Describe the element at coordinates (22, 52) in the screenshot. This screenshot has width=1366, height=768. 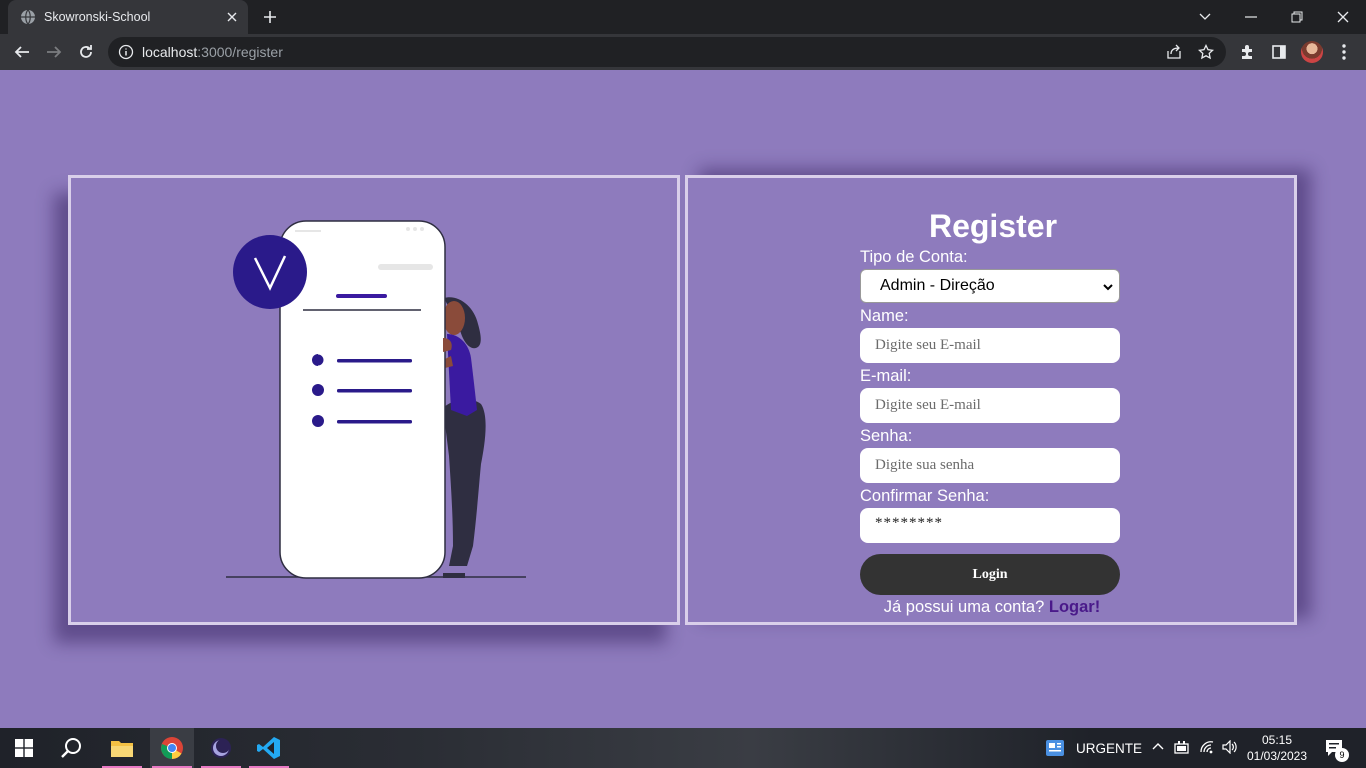
I see `back-icon` at that location.